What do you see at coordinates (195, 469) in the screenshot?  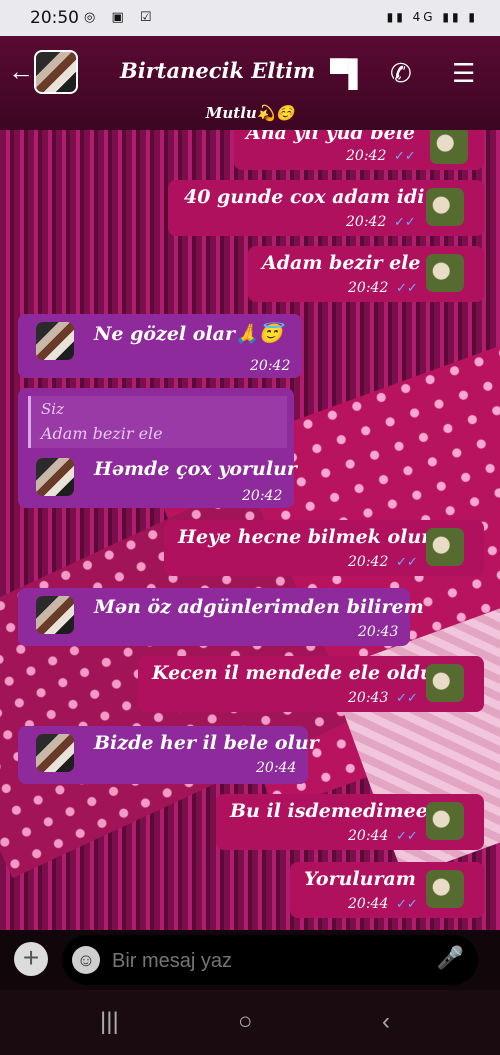 I see `message-text: Həmde çox yorulur` at bounding box center [195, 469].